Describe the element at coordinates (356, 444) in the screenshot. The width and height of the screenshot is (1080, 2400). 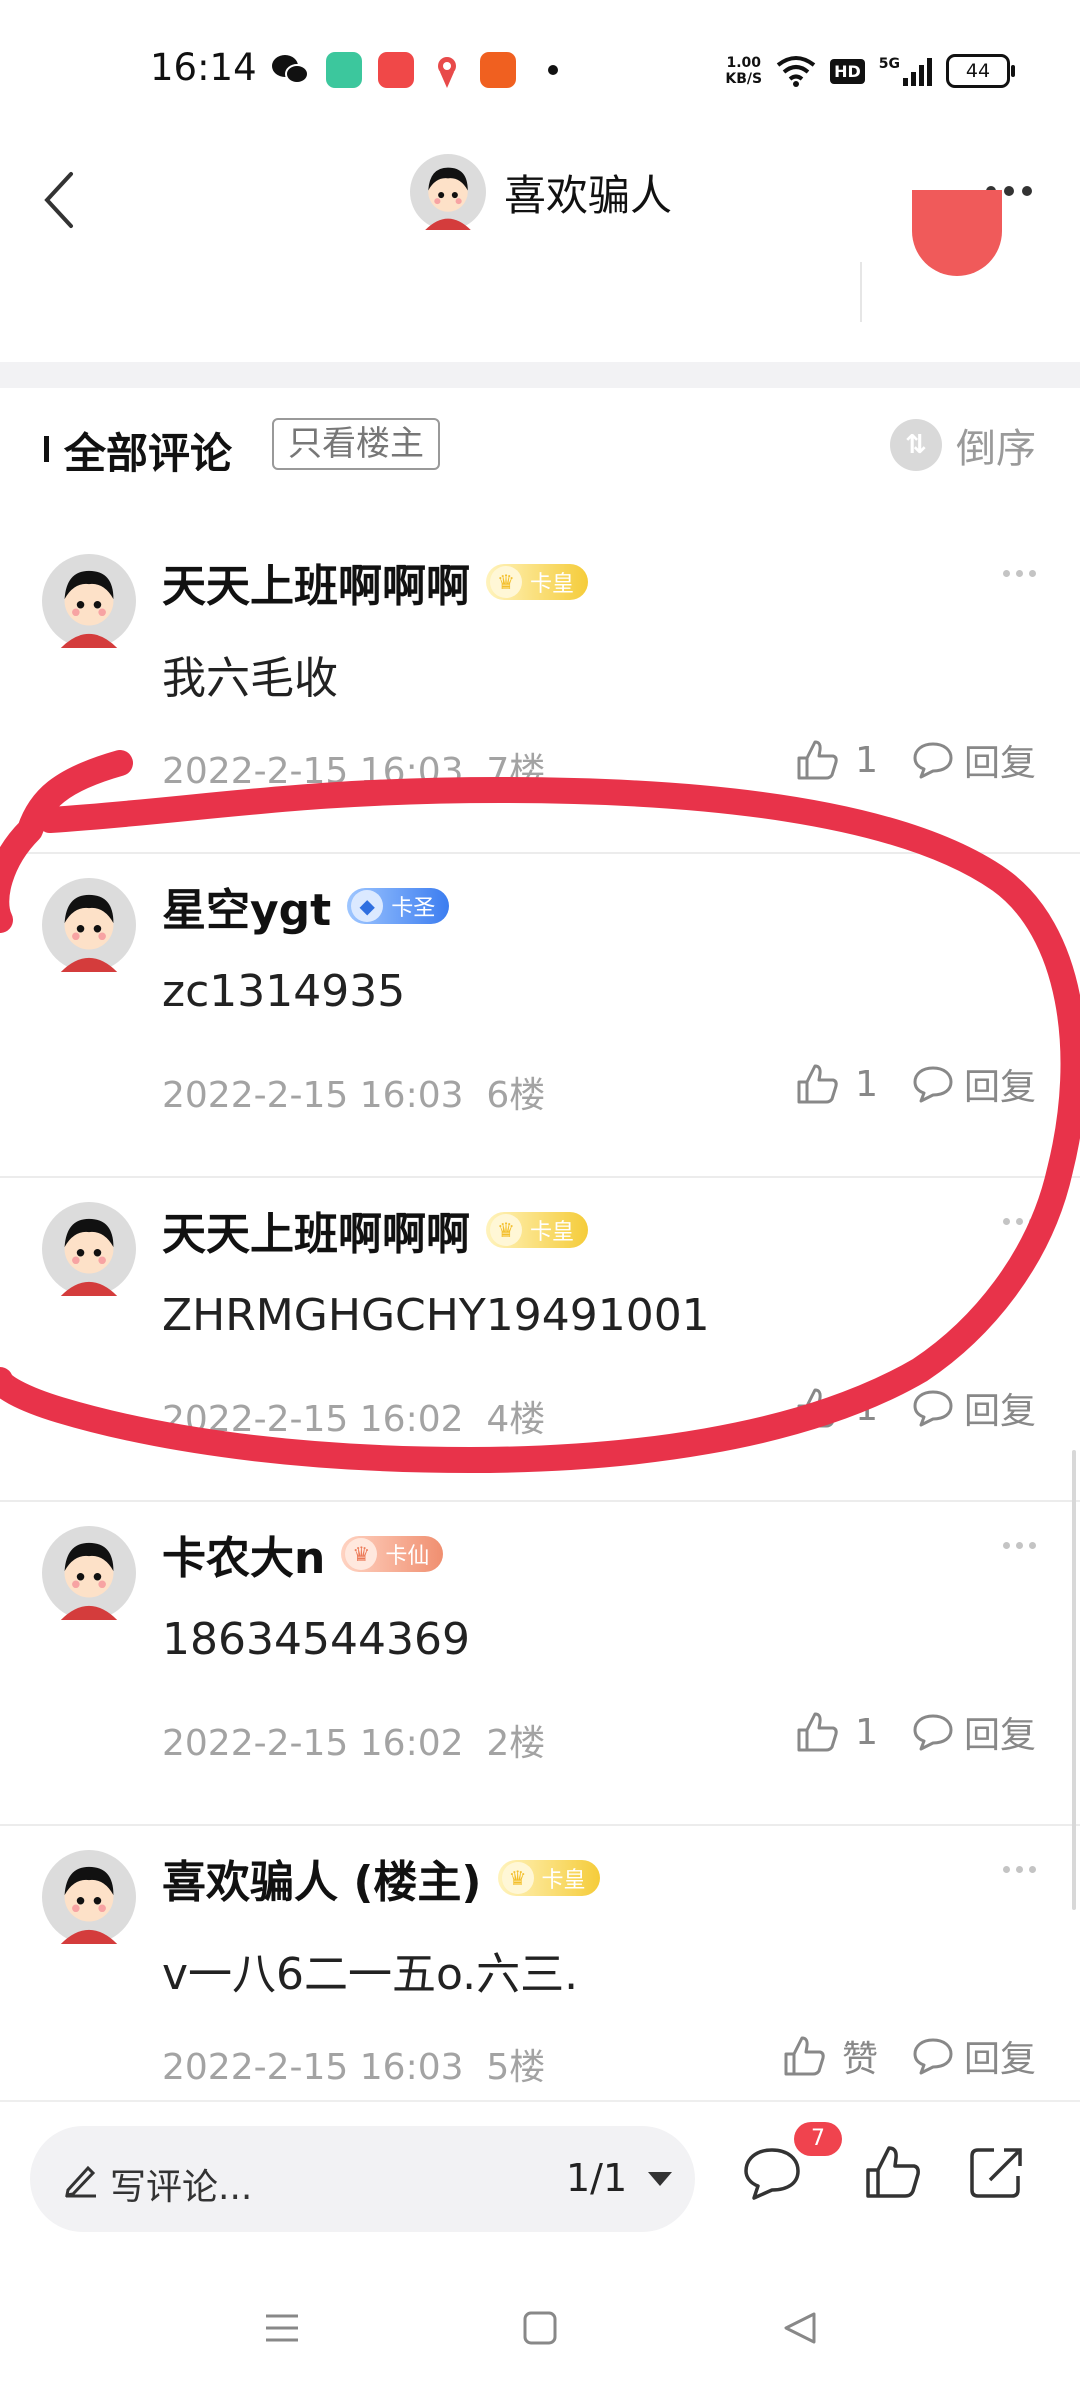
I see `only-op-button: 只看楼主` at that location.